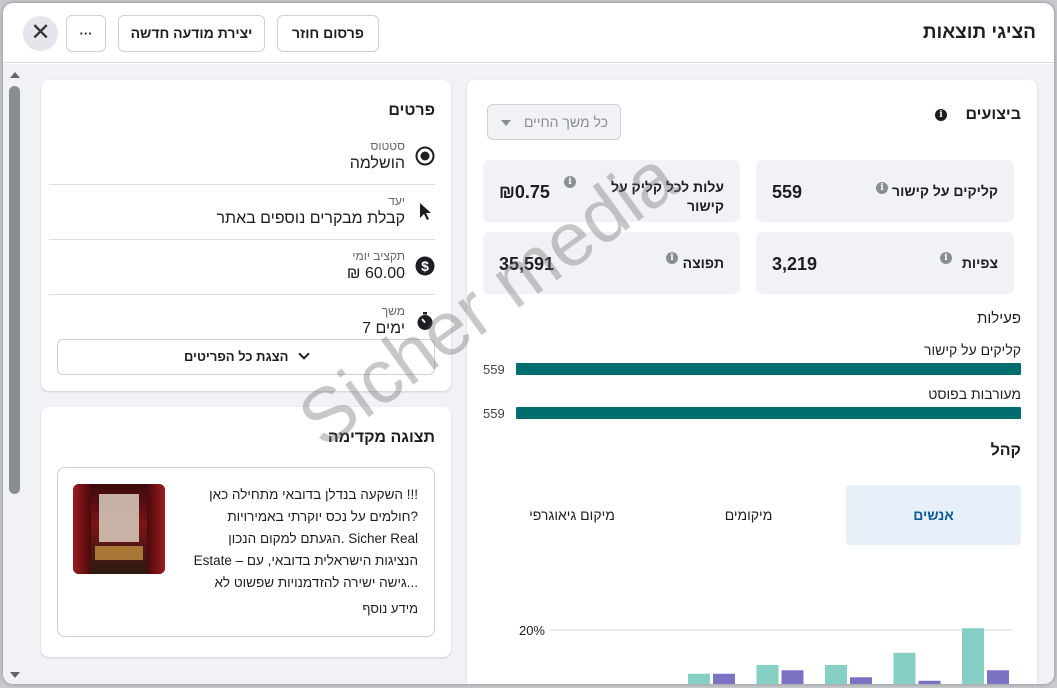  What do you see at coordinates (425, 156) in the screenshot?
I see `status-circle-icon` at bounding box center [425, 156].